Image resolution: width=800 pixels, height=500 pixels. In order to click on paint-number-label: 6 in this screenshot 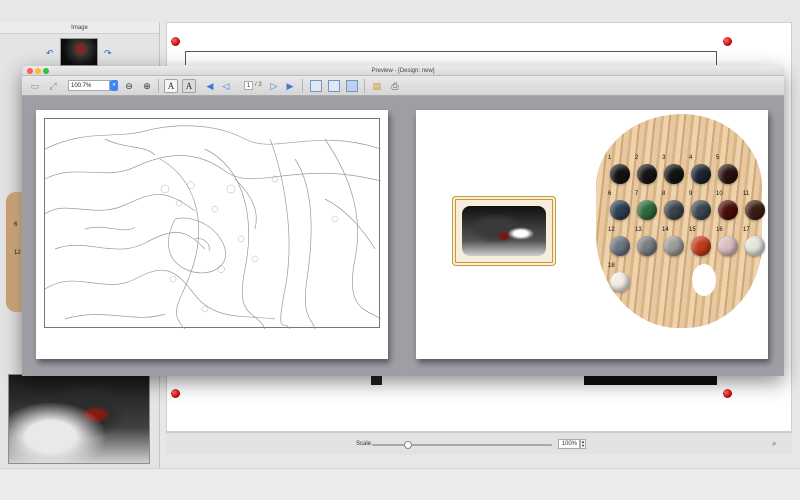, I will do `click(610, 194)`.